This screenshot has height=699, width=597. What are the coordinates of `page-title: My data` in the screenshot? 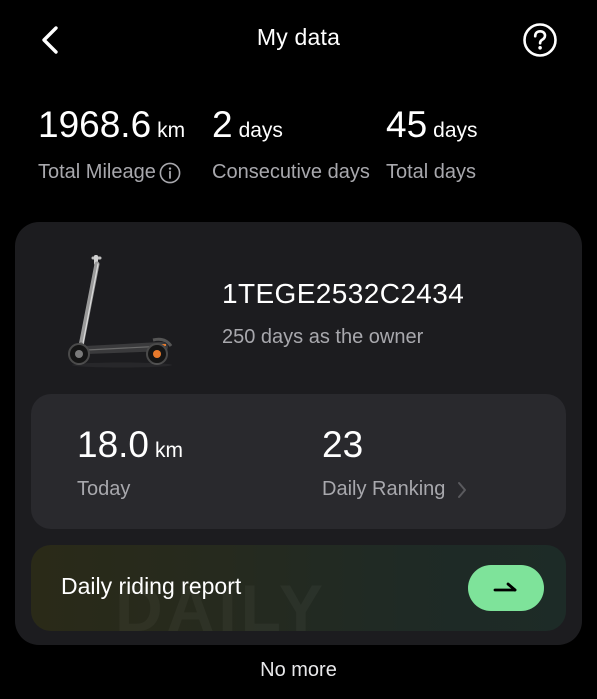 It's located at (298, 37).